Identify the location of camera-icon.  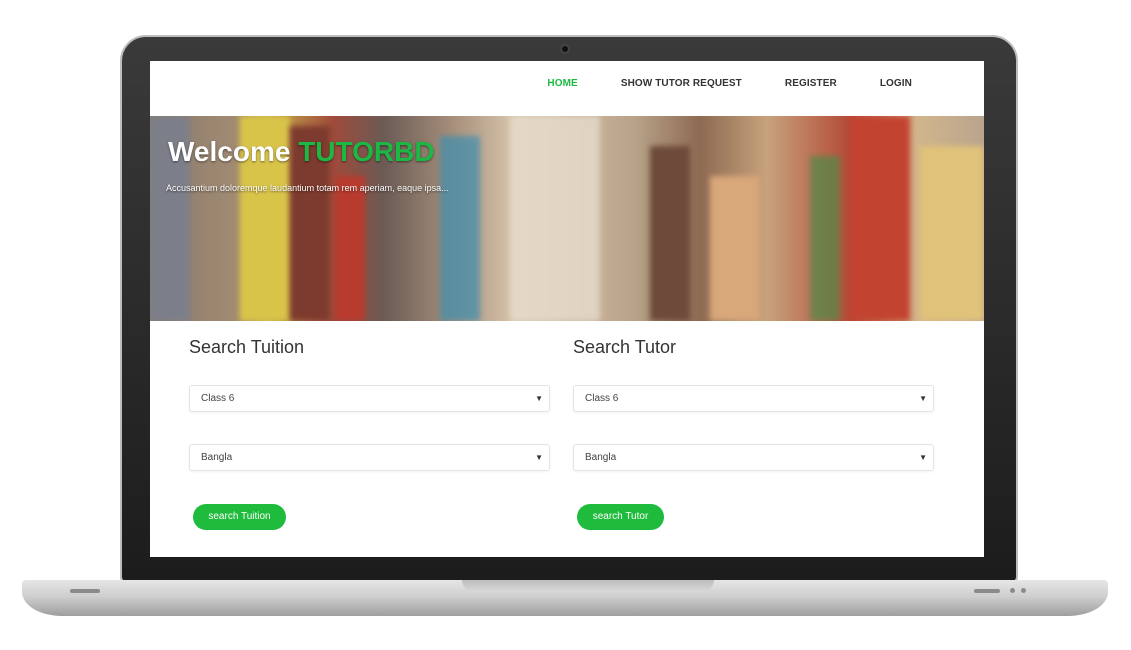
(565, 49).